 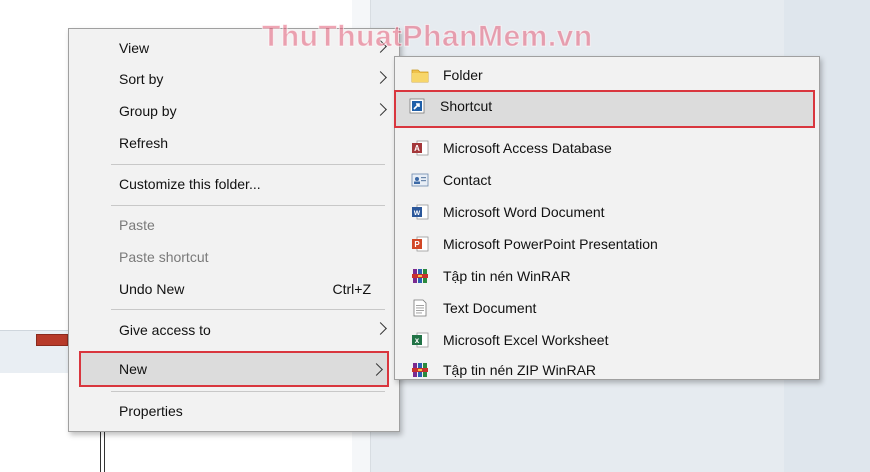 I want to click on powerpoint-icon: P, so click(x=420, y=244).